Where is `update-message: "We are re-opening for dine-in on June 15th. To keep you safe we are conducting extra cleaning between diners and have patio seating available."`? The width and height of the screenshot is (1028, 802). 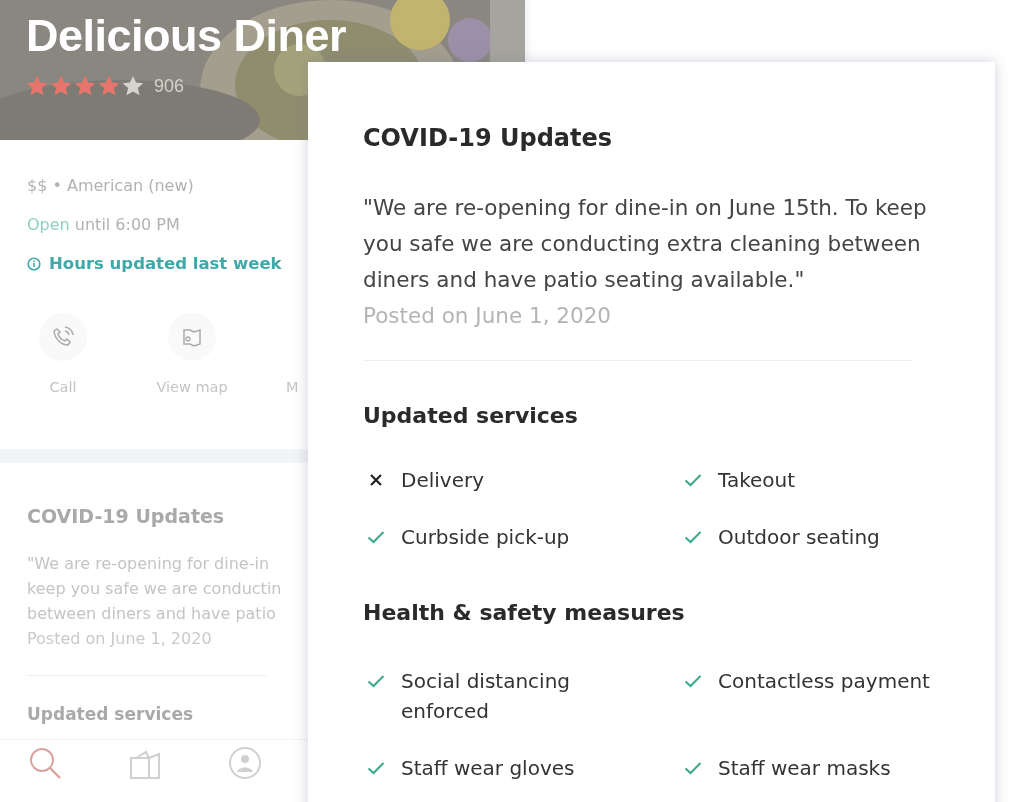 update-message: "We are re-opening for dine-in on June 15th. To keep you safe we are conducting extra cleaning between diners and have patio seating available." is located at coordinates (645, 244).